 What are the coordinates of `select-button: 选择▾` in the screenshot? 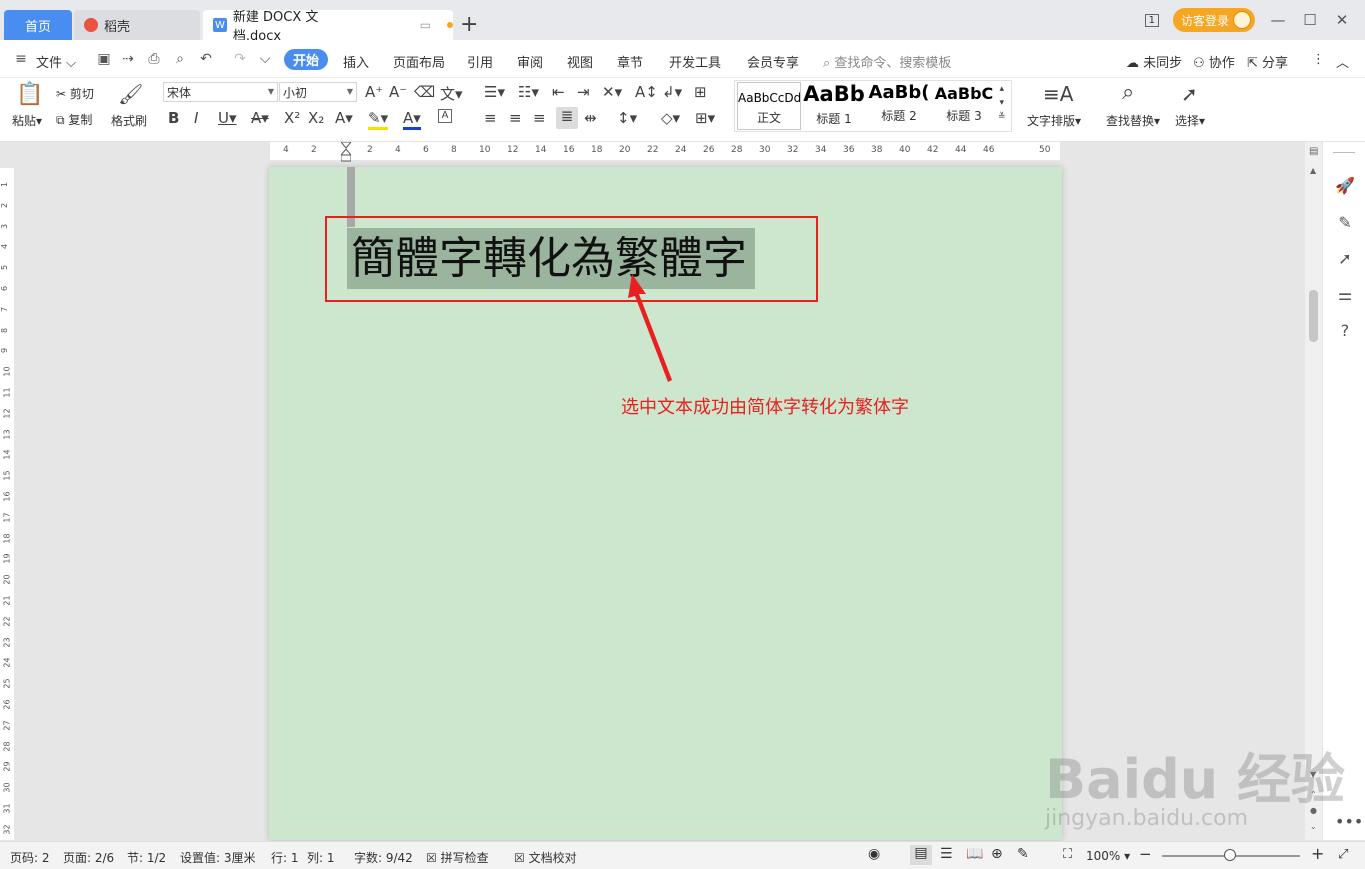 It's located at (1190, 120).